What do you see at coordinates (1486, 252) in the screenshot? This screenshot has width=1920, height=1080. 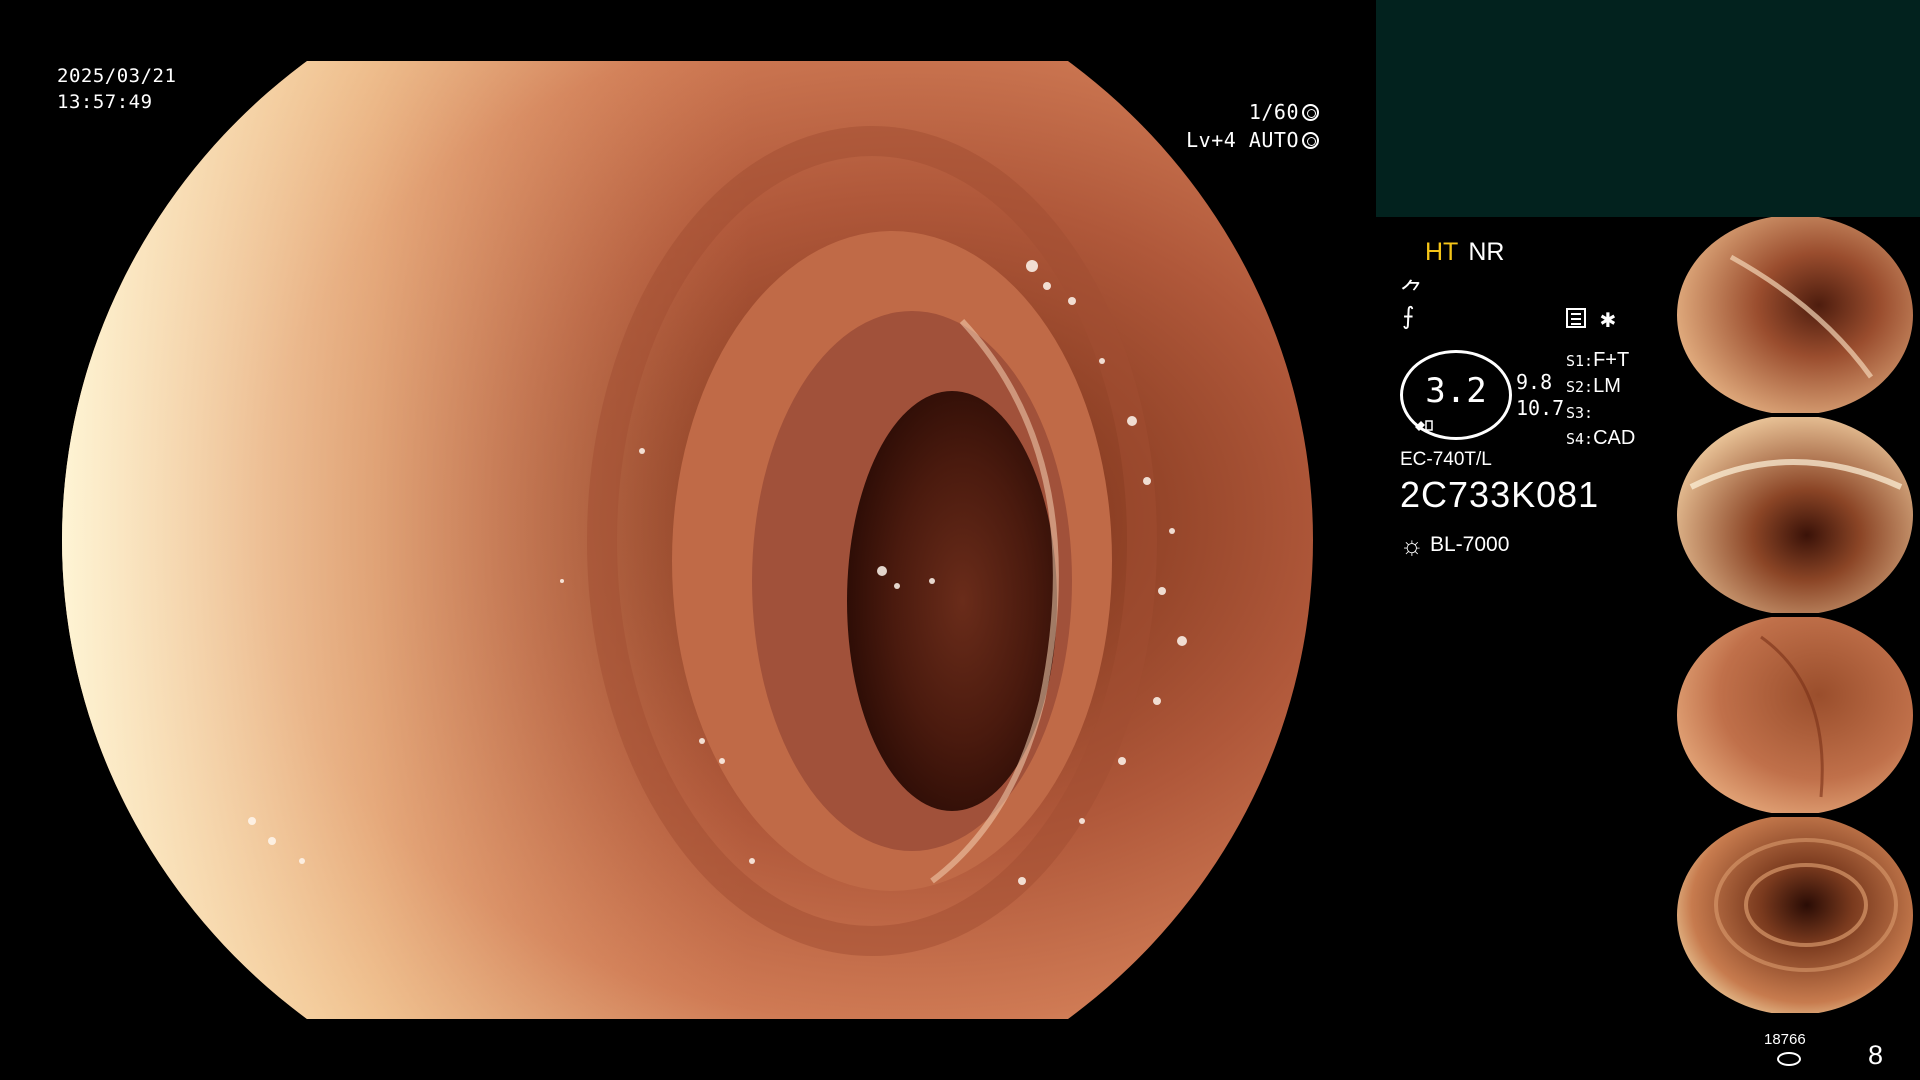 I see `mode-nr: NR` at bounding box center [1486, 252].